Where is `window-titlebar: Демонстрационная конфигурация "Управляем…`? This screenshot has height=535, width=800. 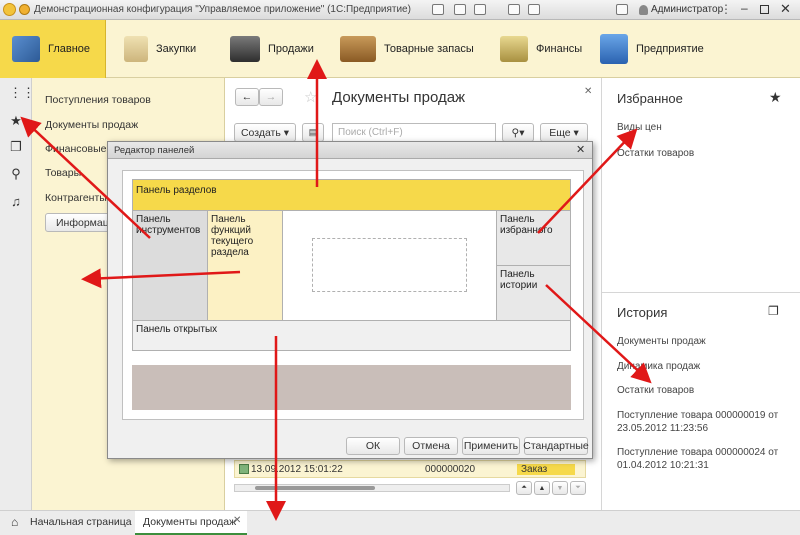 window-titlebar: Демонстрационная конфигурация "Управляем… is located at coordinates (400, 10).